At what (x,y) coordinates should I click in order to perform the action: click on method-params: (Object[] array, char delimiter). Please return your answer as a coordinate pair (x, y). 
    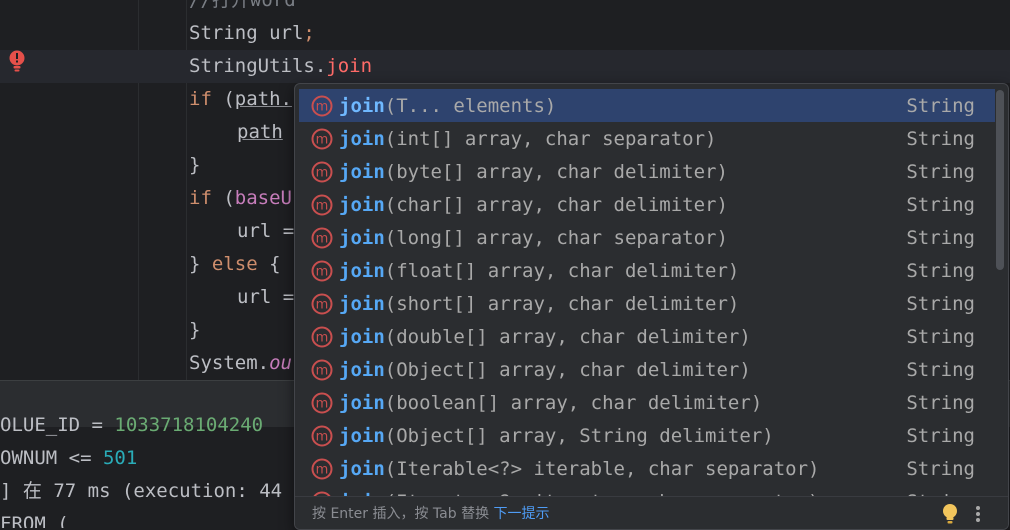
    Looking at the image, I should click on (567, 369).